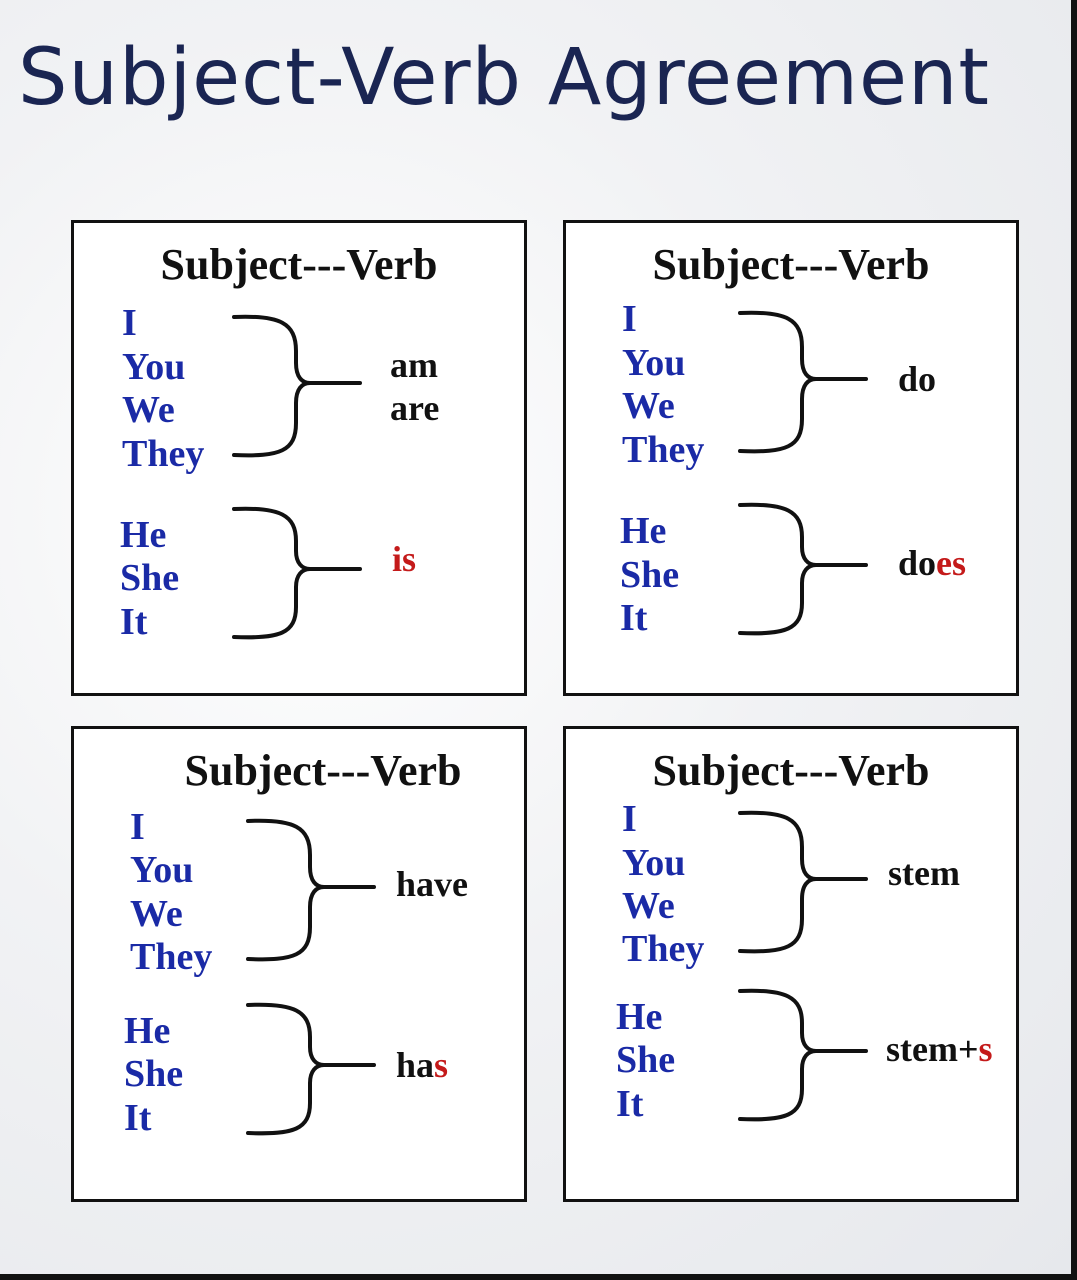 Image resolution: width=1077 pixels, height=1280 pixels. Describe the element at coordinates (432, 884) in the screenshot. I see `verb-have: have` at that location.